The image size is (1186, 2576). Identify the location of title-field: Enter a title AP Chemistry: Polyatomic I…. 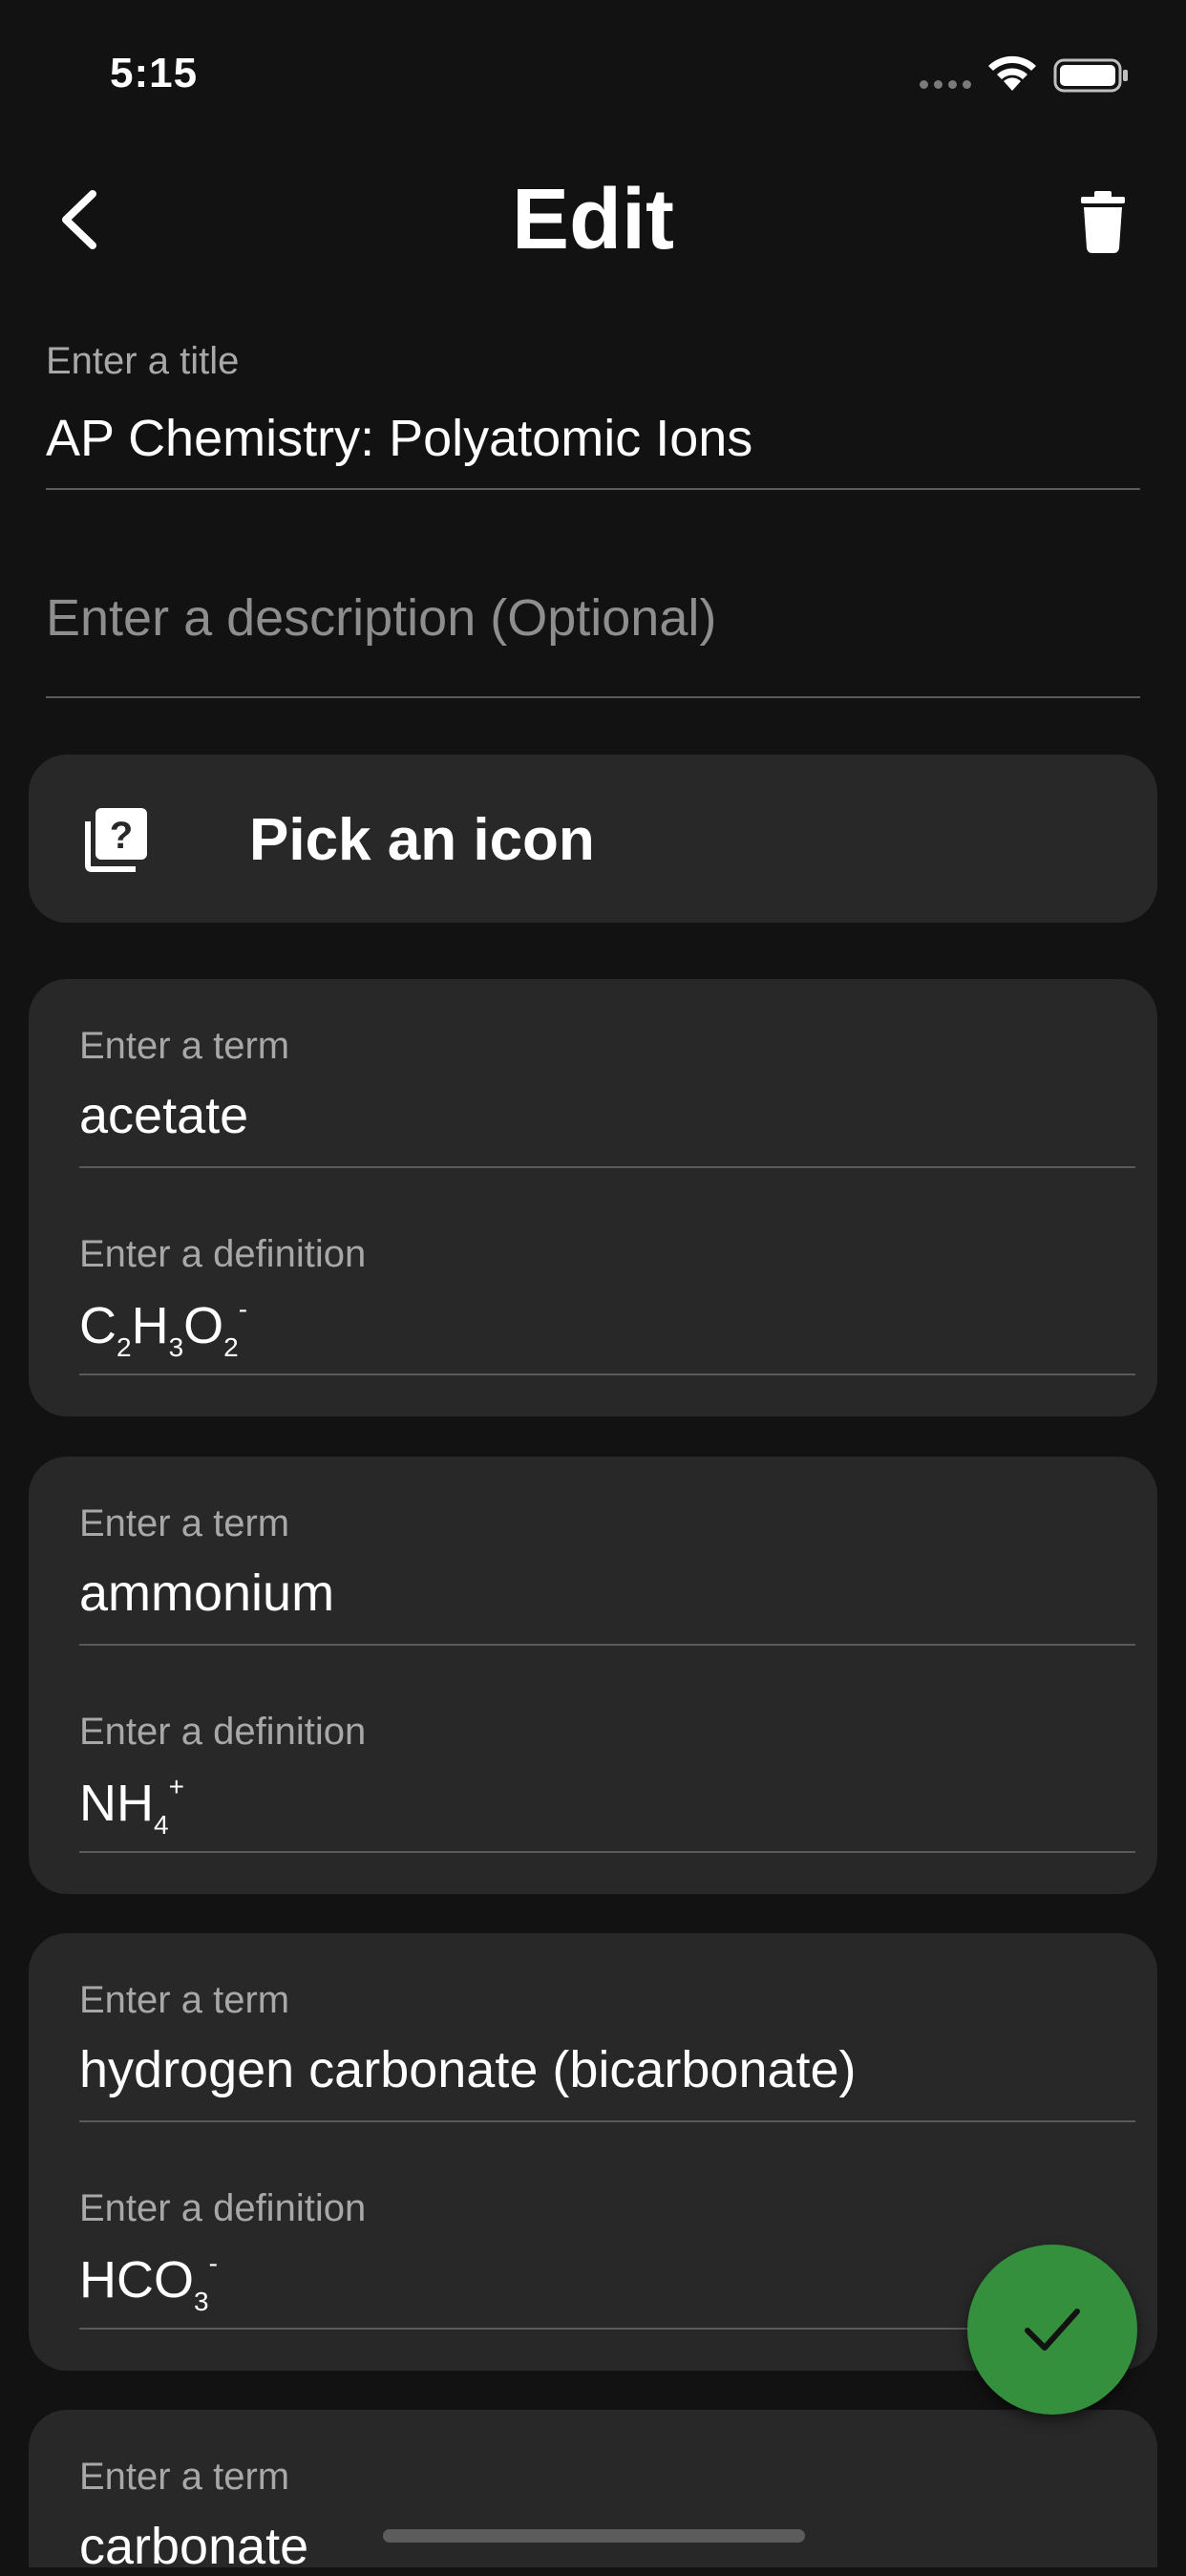
(593, 412).